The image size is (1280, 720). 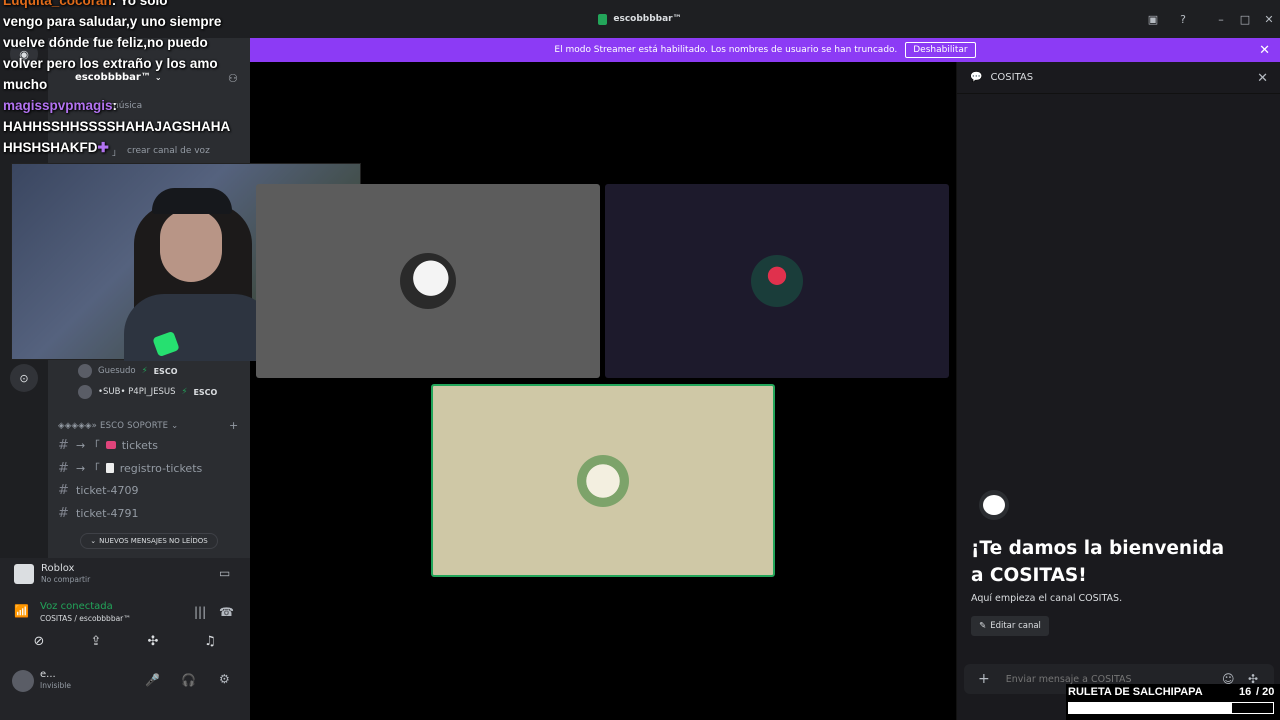 I want to click on chat-line: HAHHSSHHSSSSHAHAJAGSHAHA, so click(x=117, y=126).